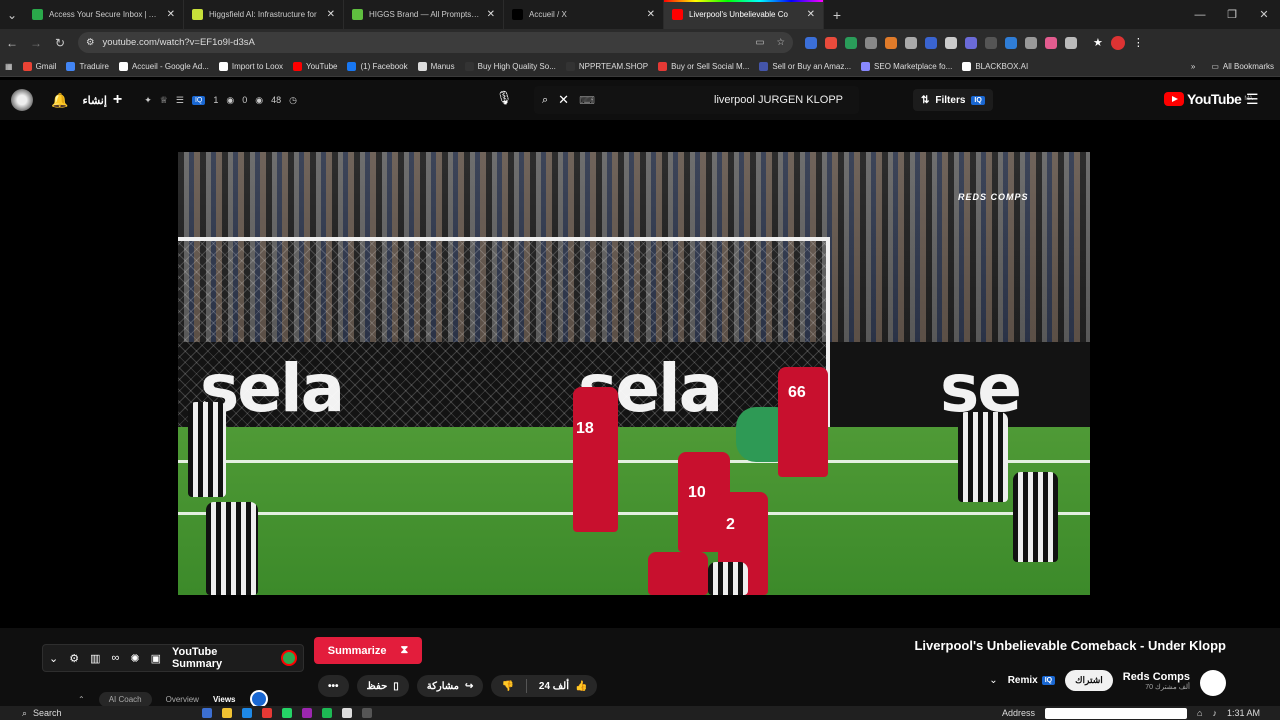 The image size is (1280, 720). What do you see at coordinates (1232, 14) in the screenshot?
I see `maximize-icon: ❐` at bounding box center [1232, 14].